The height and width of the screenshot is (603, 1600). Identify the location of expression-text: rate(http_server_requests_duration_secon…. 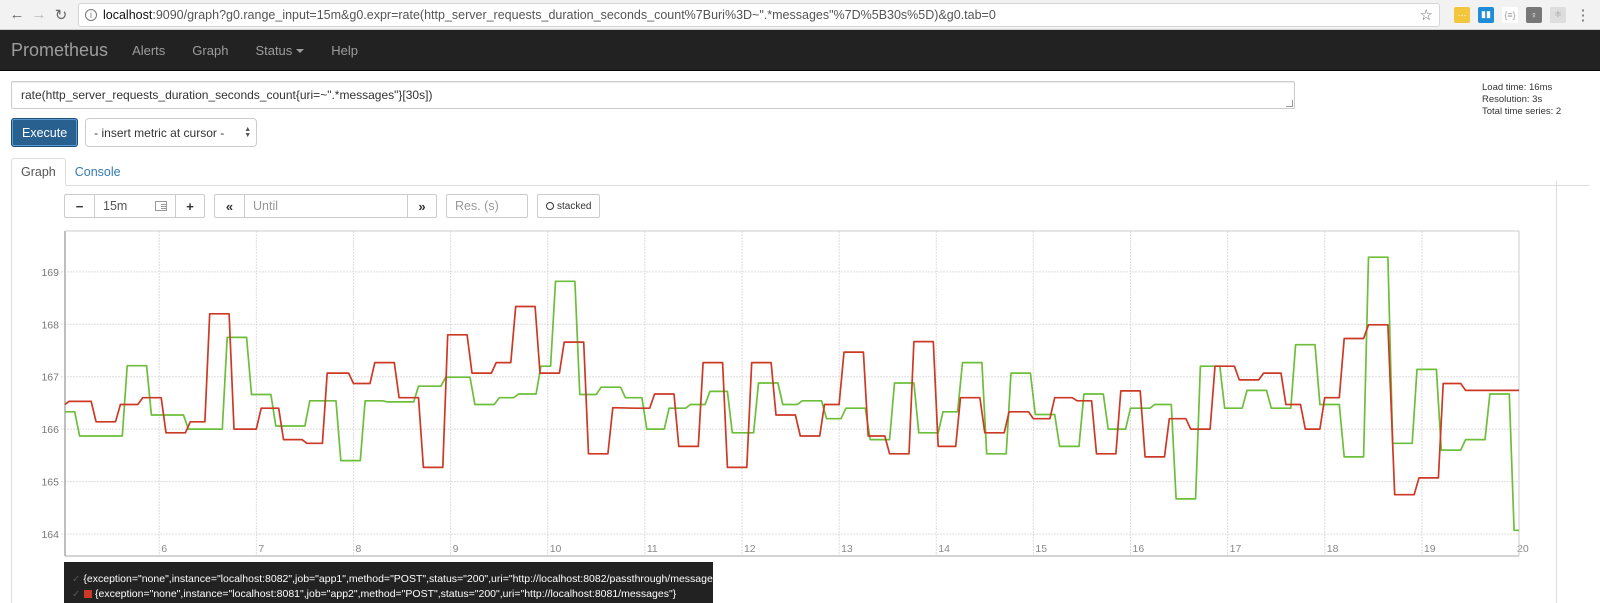
(227, 95).